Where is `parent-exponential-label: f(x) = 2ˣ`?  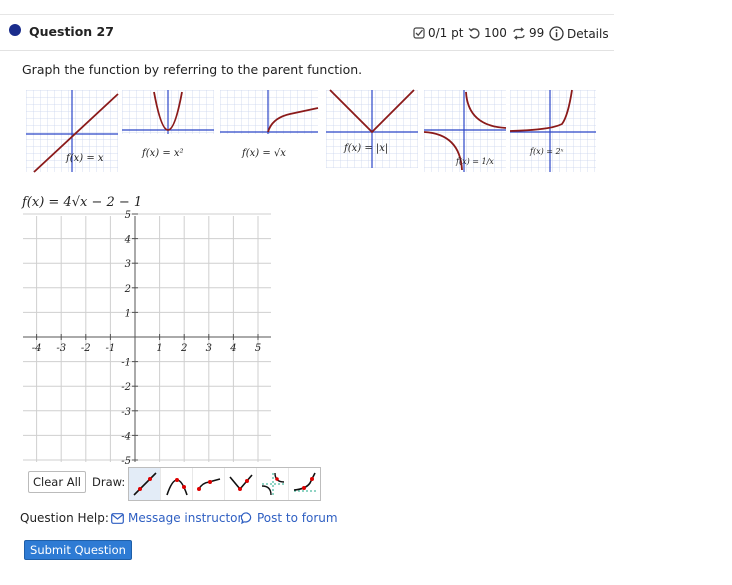 parent-exponential-label: f(x) = 2ˣ is located at coordinates (546, 151).